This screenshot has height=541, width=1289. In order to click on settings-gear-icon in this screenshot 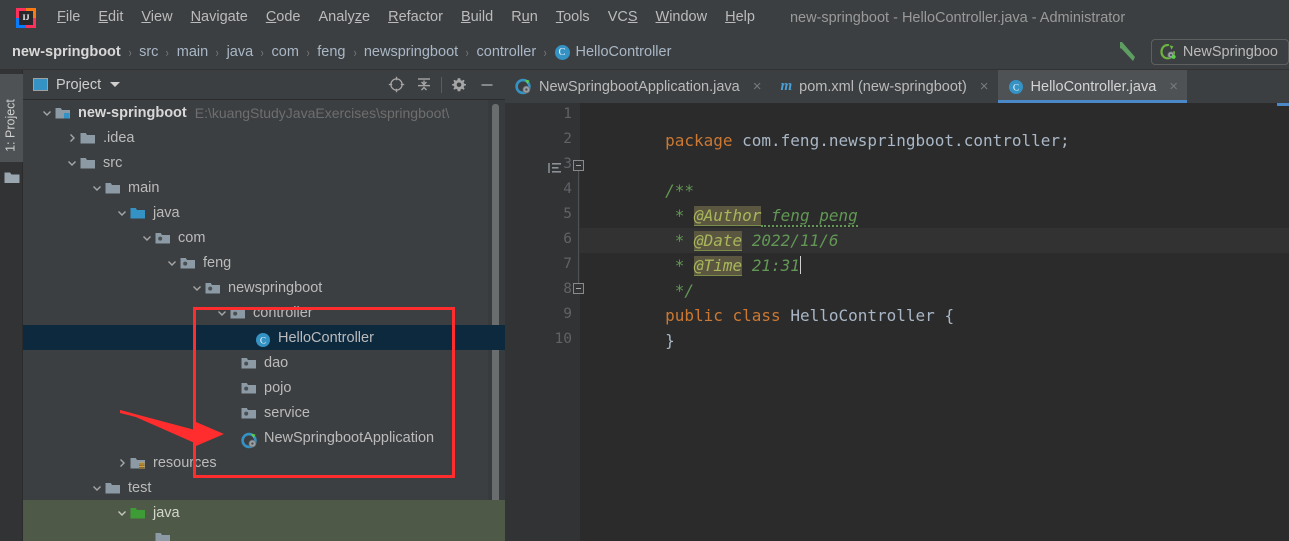, I will do `click(459, 85)`.